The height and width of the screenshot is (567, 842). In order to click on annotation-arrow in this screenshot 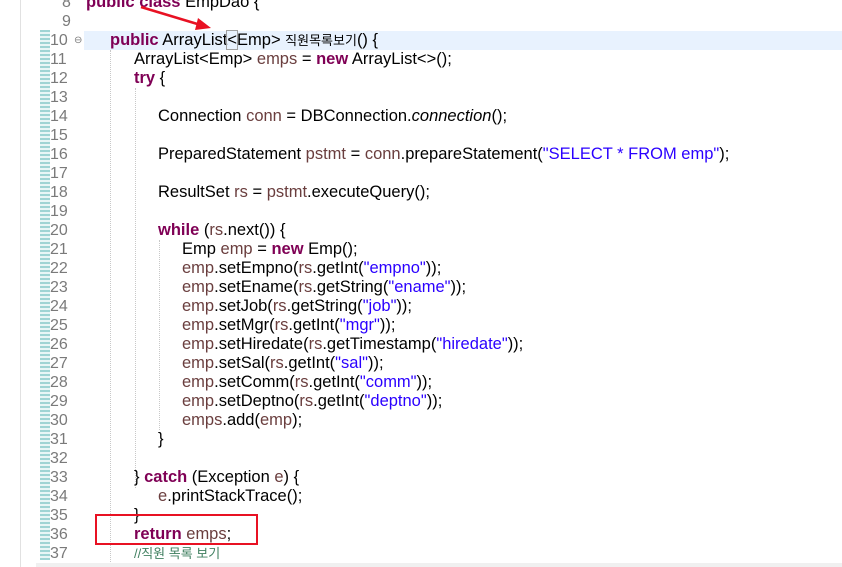, I will do `click(175, 17)`.